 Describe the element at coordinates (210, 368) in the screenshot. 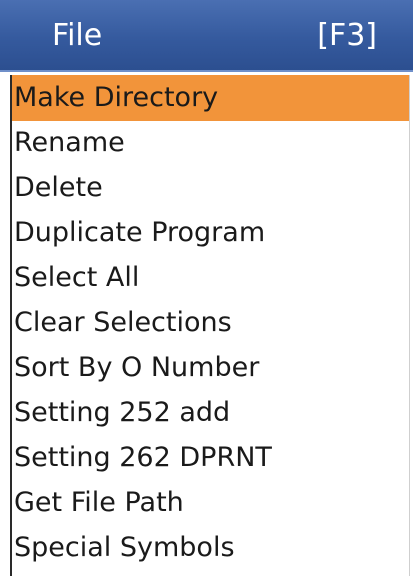

I see `menu-item-sort-by-o-number: Sort By O Number` at that location.